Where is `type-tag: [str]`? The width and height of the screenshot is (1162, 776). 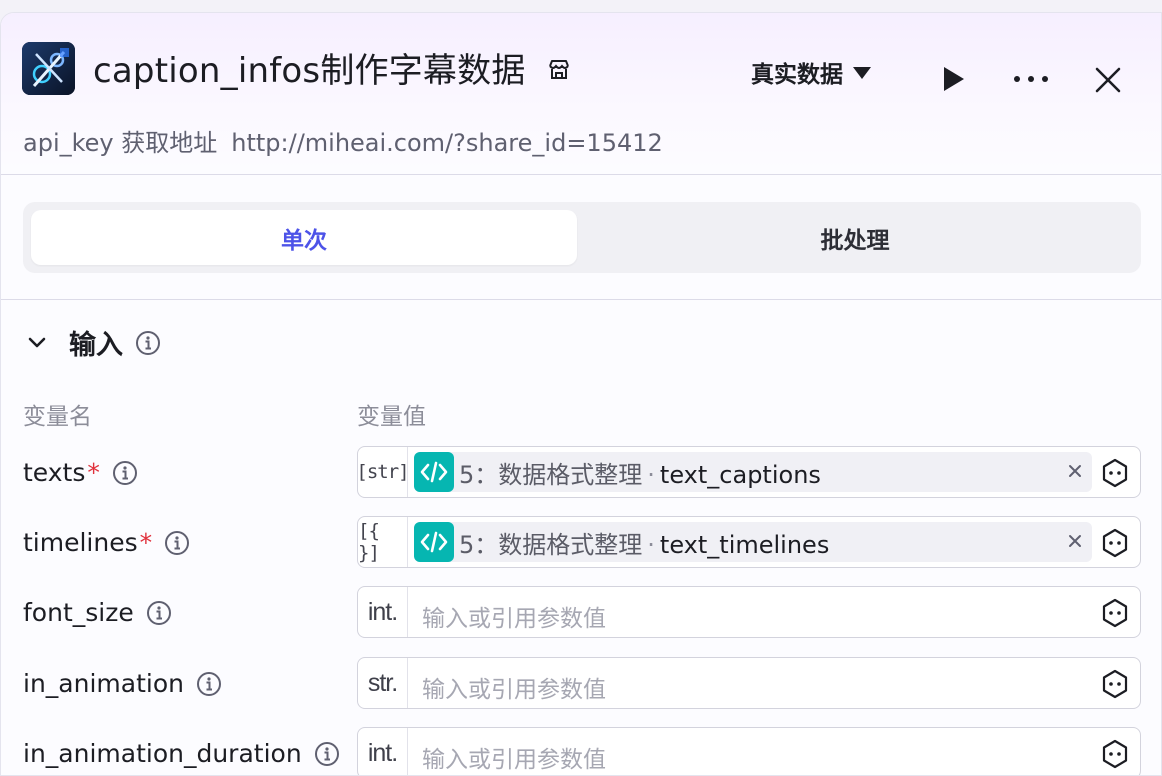 type-tag: [str] is located at coordinates (383, 472).